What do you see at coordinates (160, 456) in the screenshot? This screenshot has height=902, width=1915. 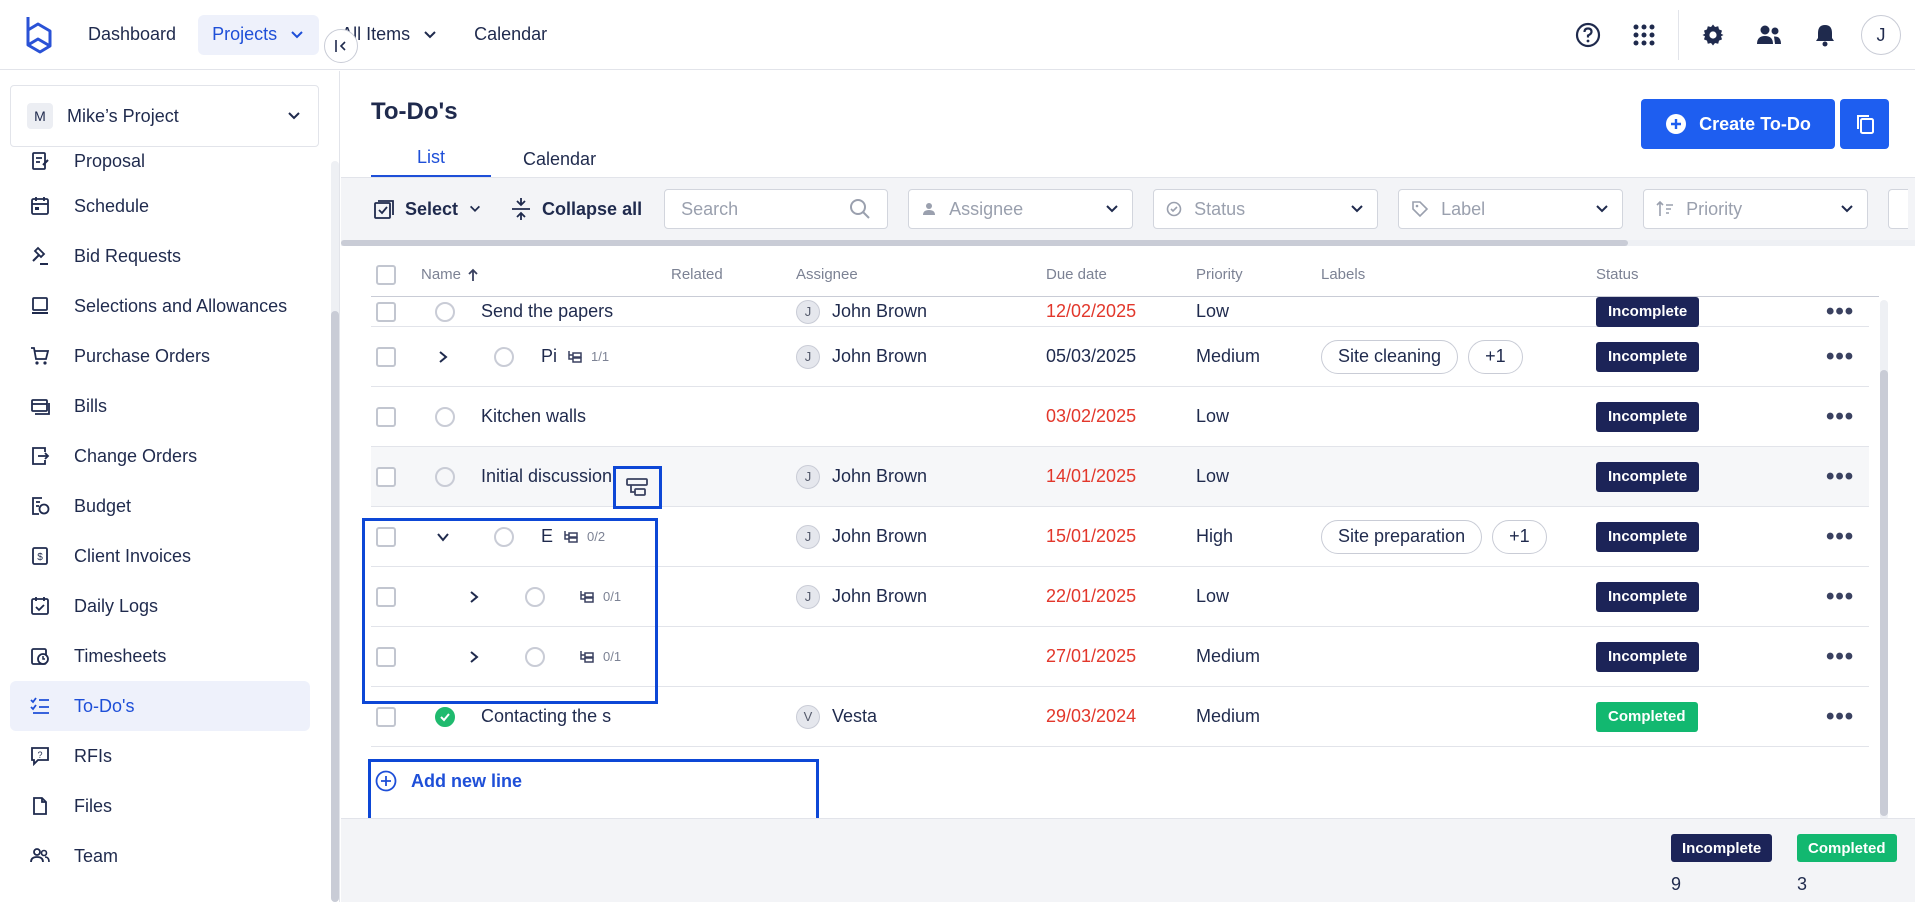 I see `sidebar-item-change-orders: Change Orders` at bounding box center [160, 456].